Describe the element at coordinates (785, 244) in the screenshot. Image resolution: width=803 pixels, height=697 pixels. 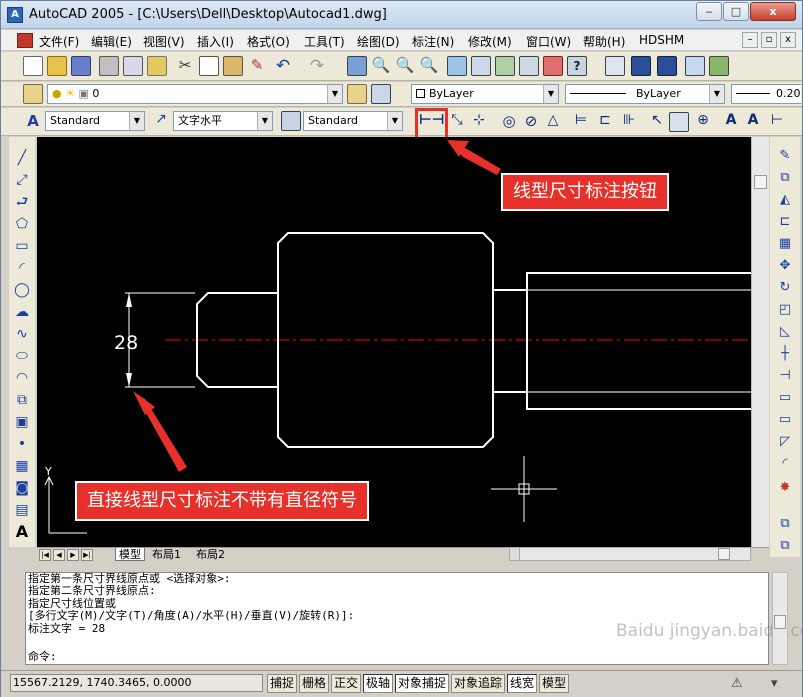
I see `array-icon: ▦` at that location.